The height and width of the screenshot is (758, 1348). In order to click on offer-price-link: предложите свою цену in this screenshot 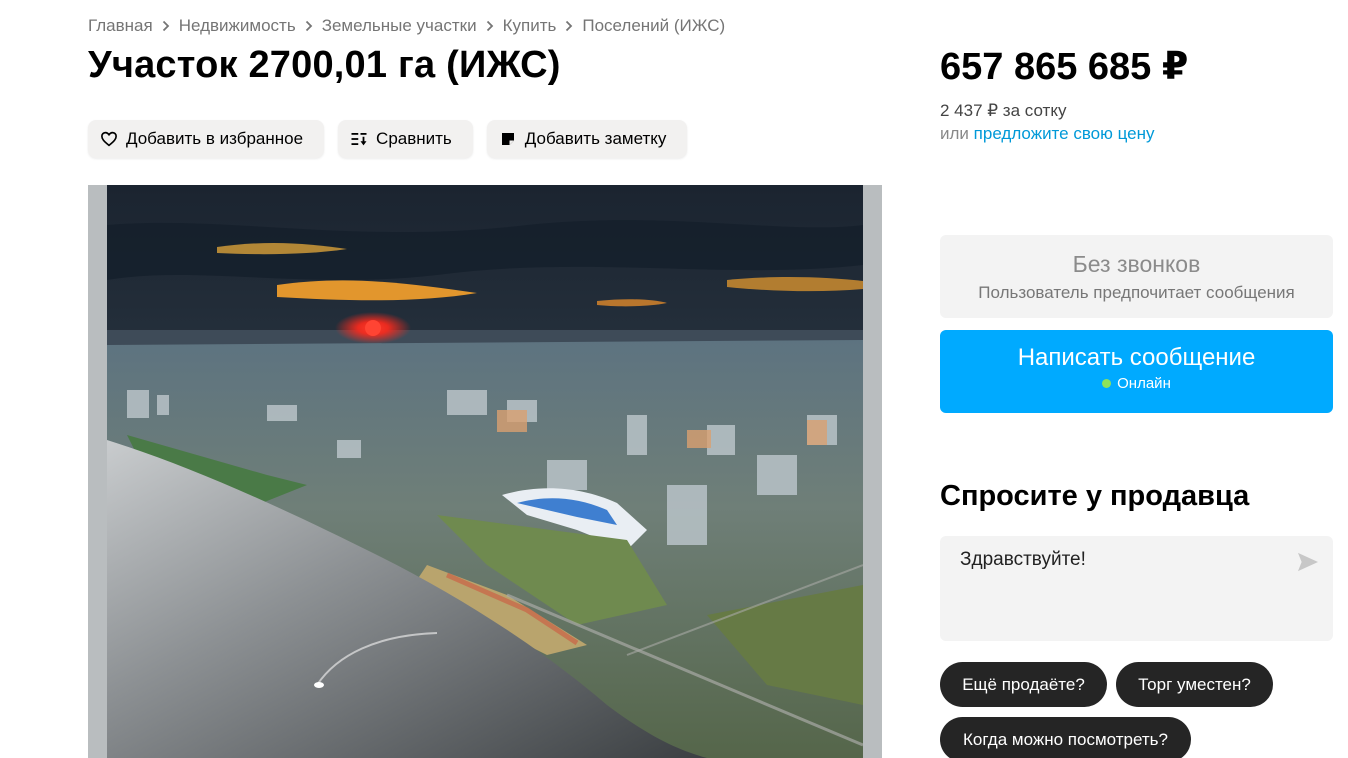, I will do `click(1064, 133)`.